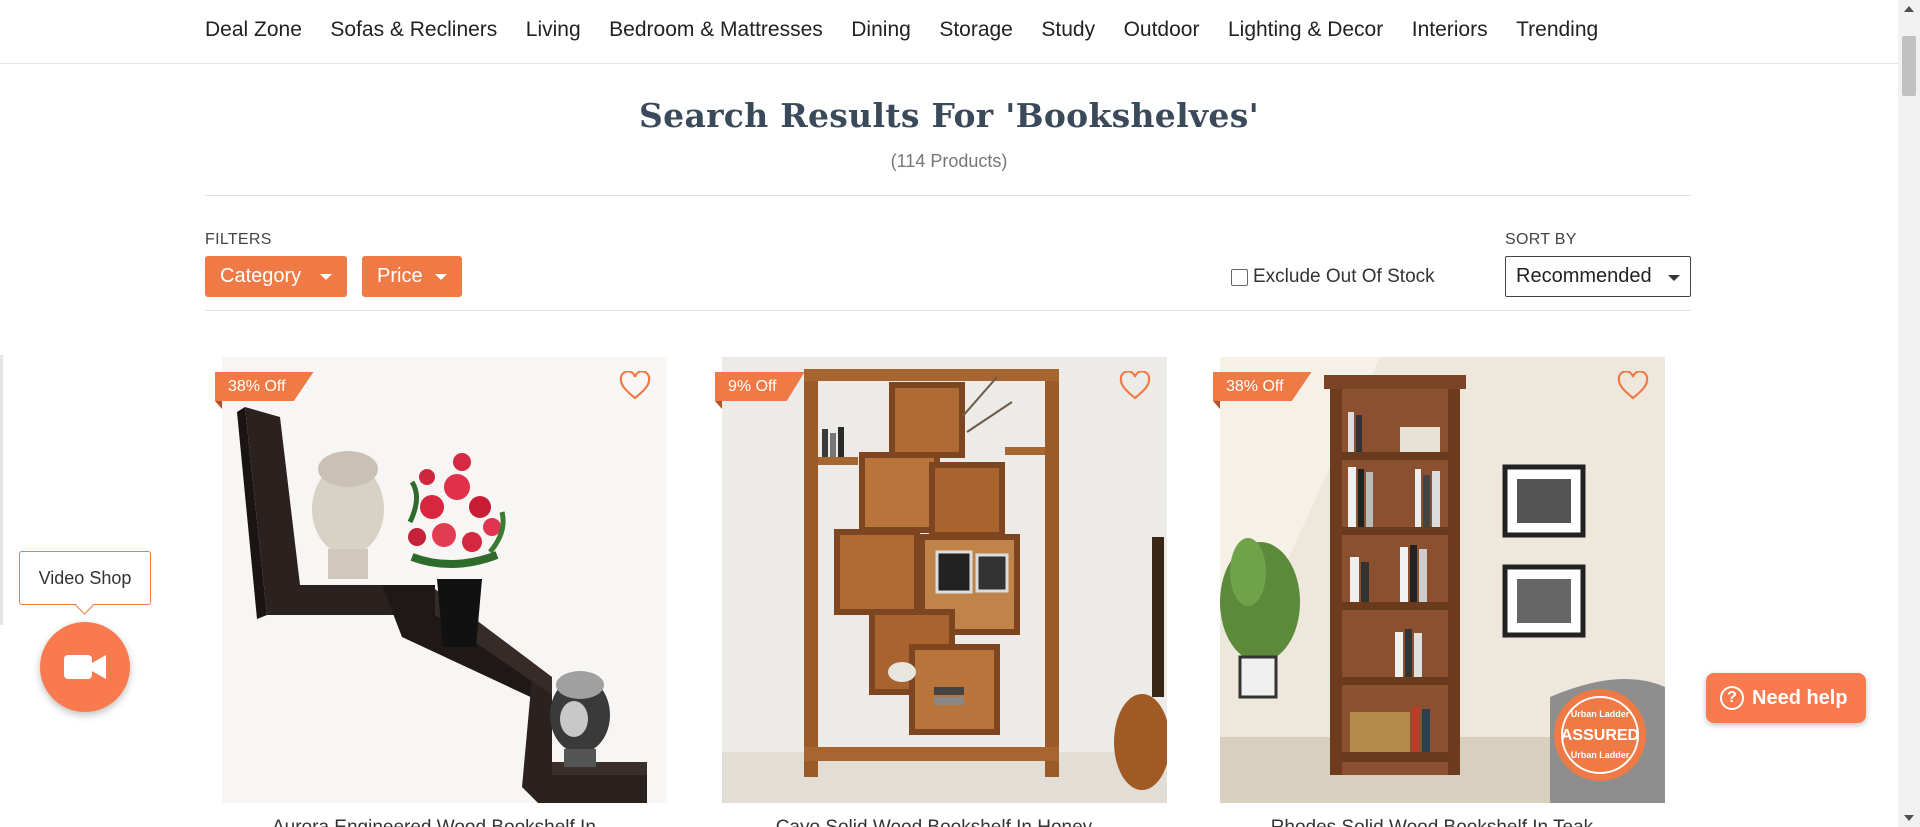 Image resolution: width=1920 pixels, height=827 pixels. I want to click on price-filter-label: Price, so click(400, 276).